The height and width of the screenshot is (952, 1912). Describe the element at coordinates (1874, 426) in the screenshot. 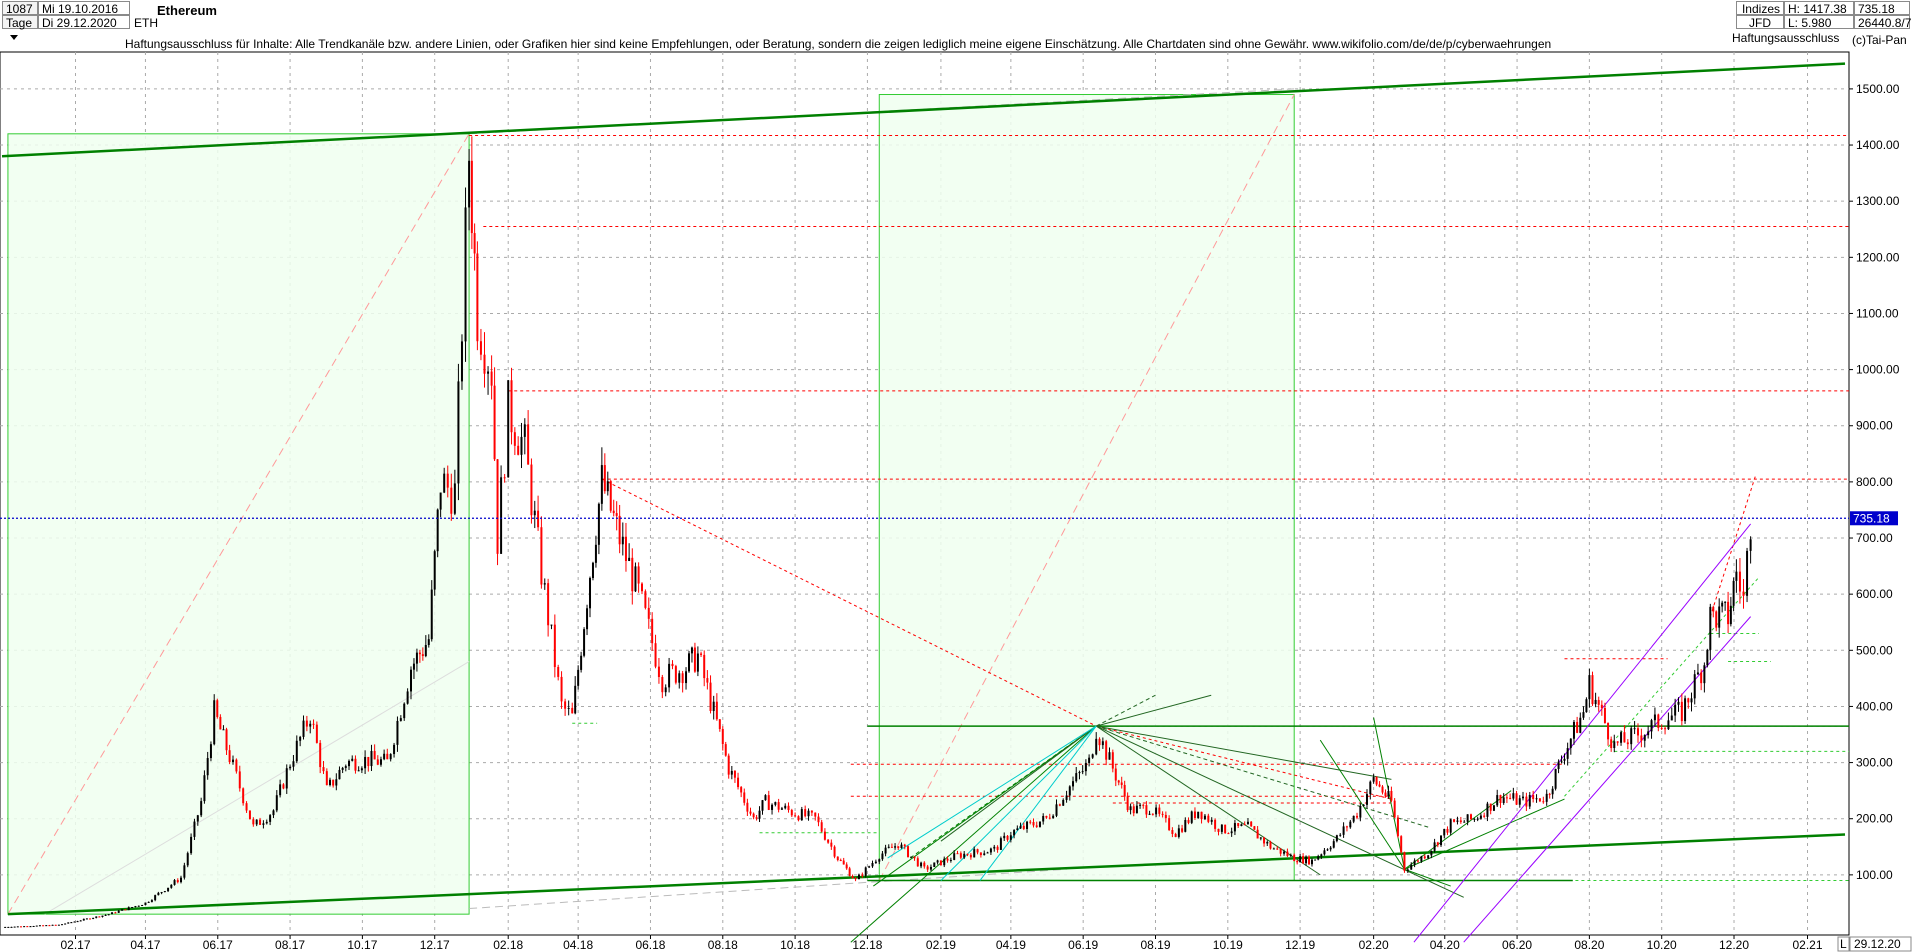

I see `y-tick-label: 900.00` at that location.